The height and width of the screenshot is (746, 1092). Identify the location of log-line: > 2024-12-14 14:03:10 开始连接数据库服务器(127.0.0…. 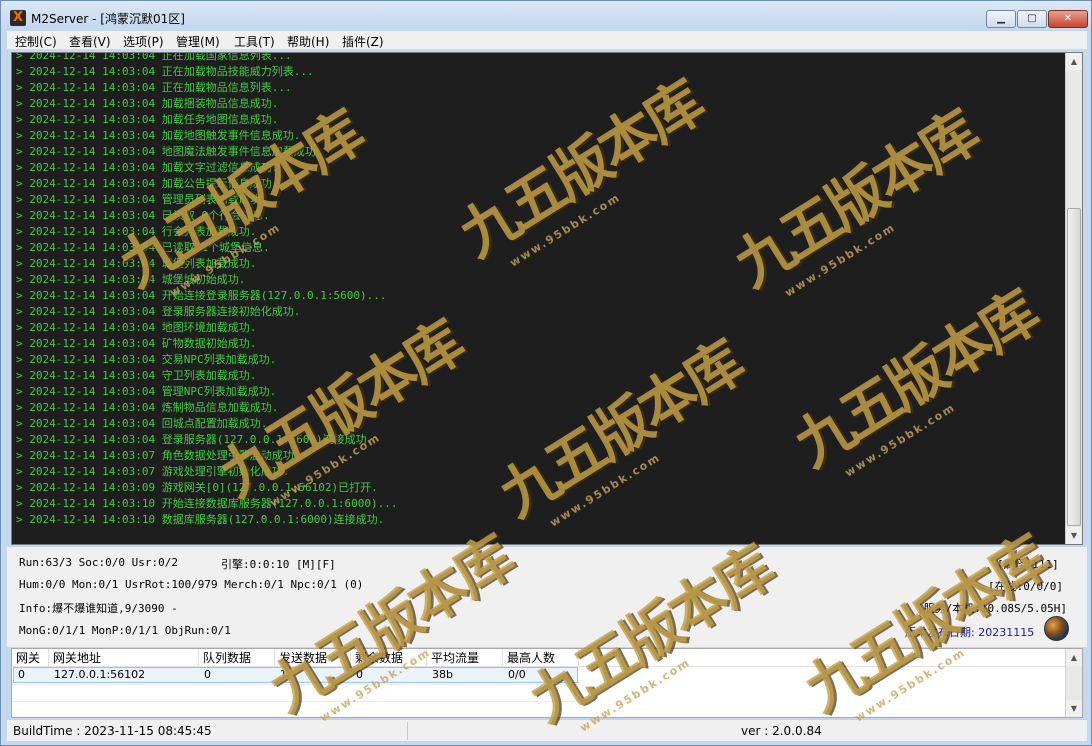
(207, 503).